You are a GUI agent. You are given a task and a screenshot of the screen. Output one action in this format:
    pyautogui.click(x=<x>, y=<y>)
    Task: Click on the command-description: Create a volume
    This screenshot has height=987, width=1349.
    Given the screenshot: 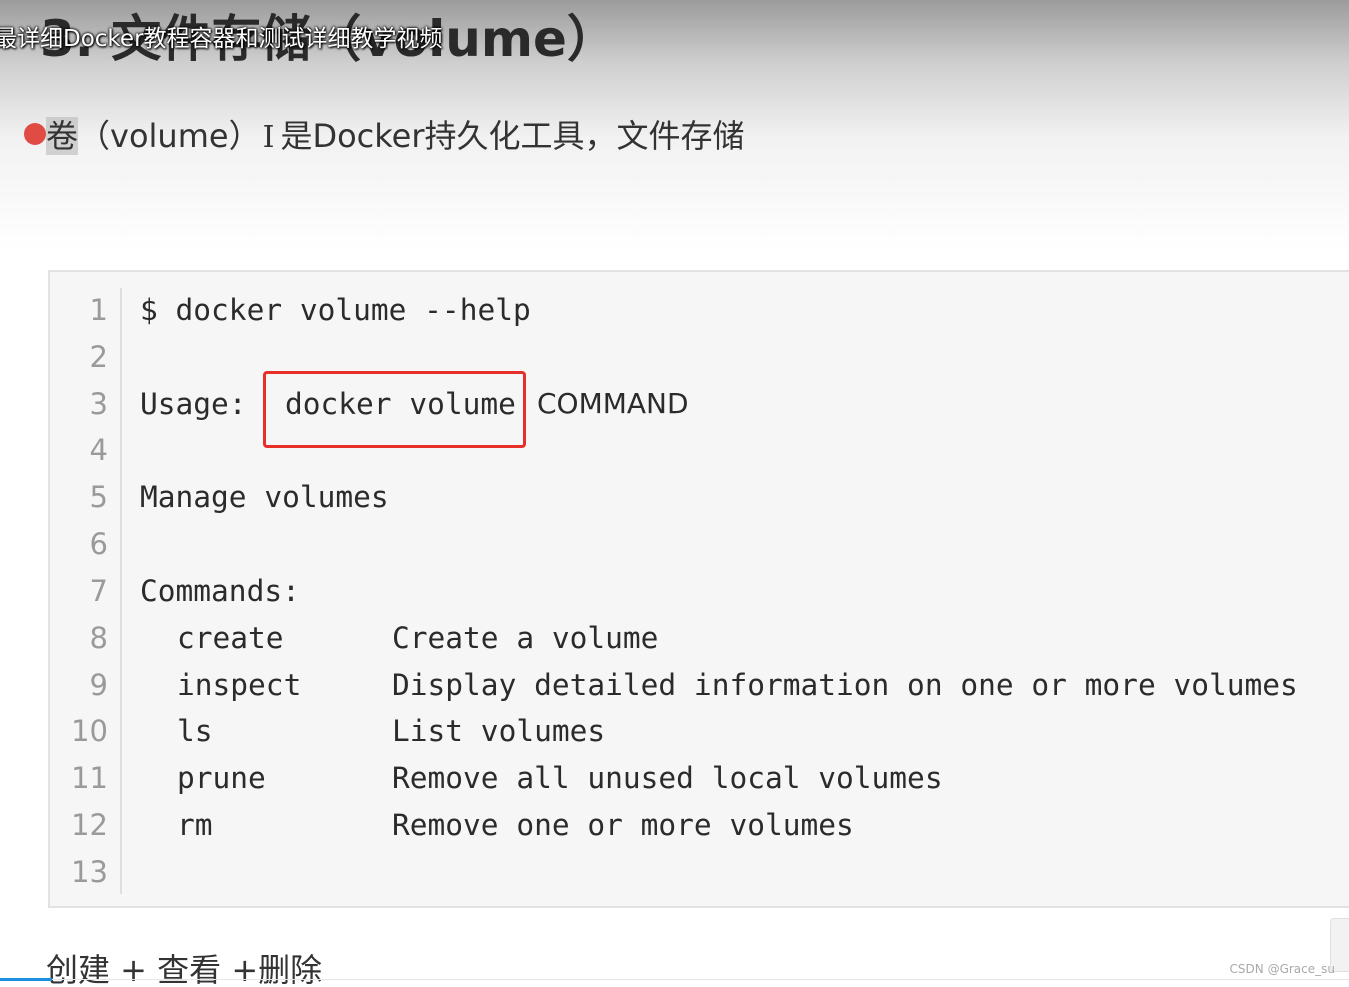 What is the action you would take?
    pyautogui.click(x=525, y=638)
    